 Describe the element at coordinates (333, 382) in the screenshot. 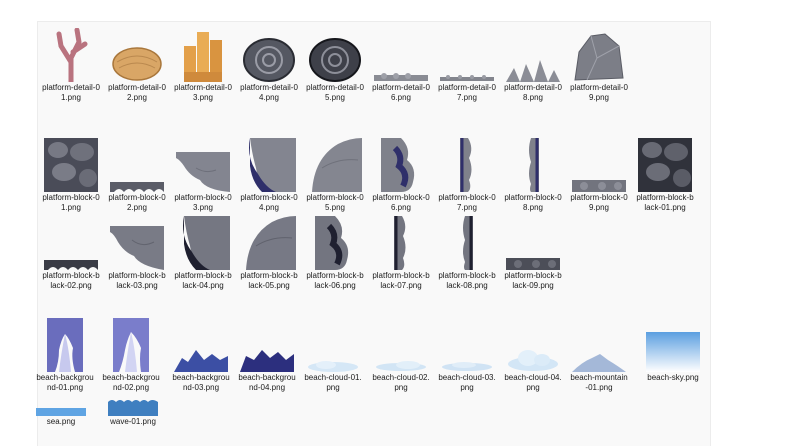

I see `file-name: beach-cloud-01. png` at that location.